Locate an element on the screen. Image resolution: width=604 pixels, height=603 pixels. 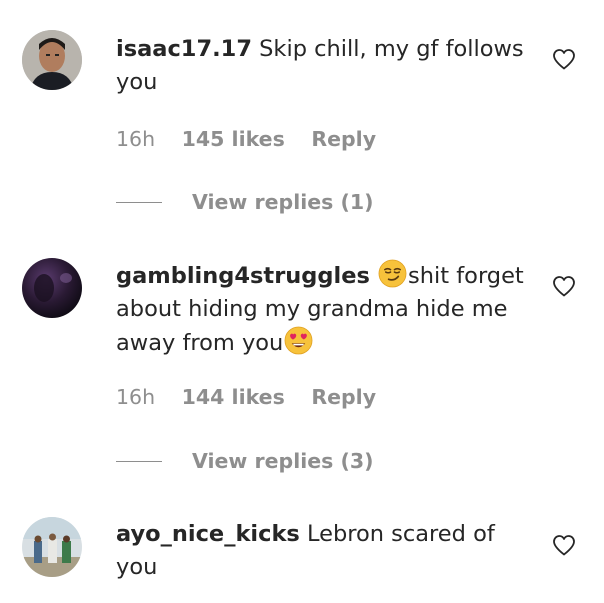
comment-likes: 144 likes is located at coordinates (233, 397).